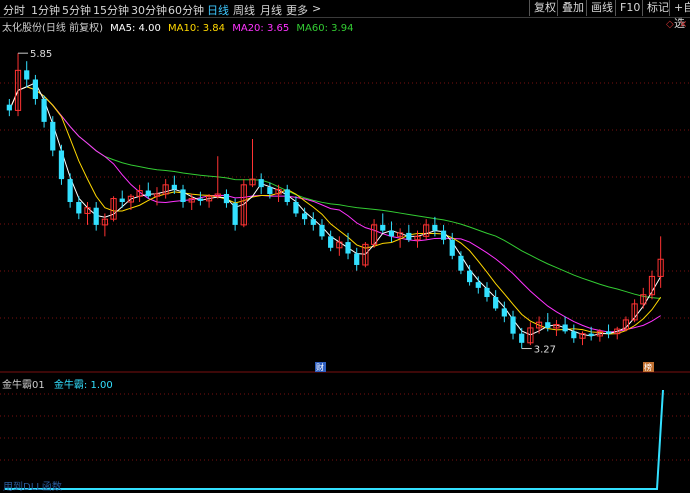 This screenshot has width=690, height=493. Describe the element at coordinates (41, 54) in the screenshot. I see `high-label: 5.85` at that location.